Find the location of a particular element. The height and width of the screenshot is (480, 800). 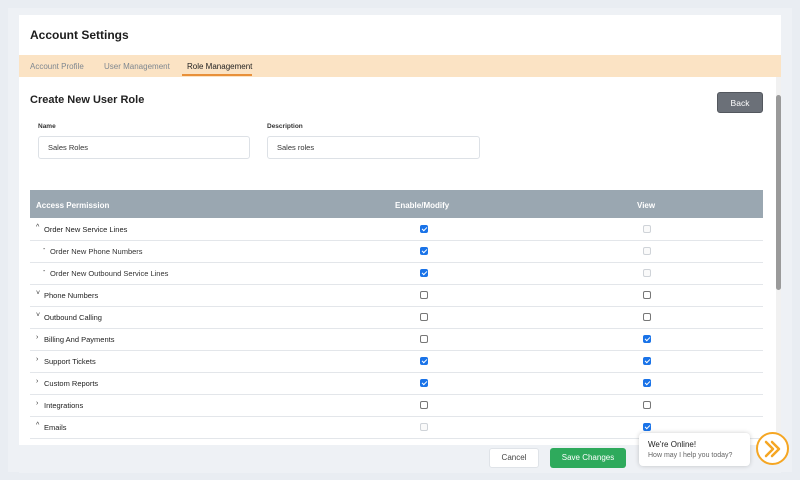

table-row: ˅ Phone Numbers is located at coordinates (396, 296).